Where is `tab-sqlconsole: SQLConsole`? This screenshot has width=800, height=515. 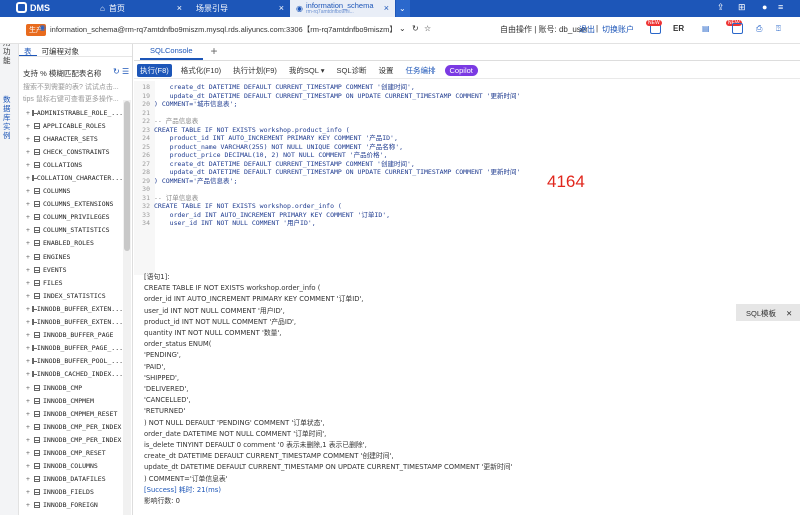 tab-sqlconsole: SQLConsole is located at coordinates (171, 53).